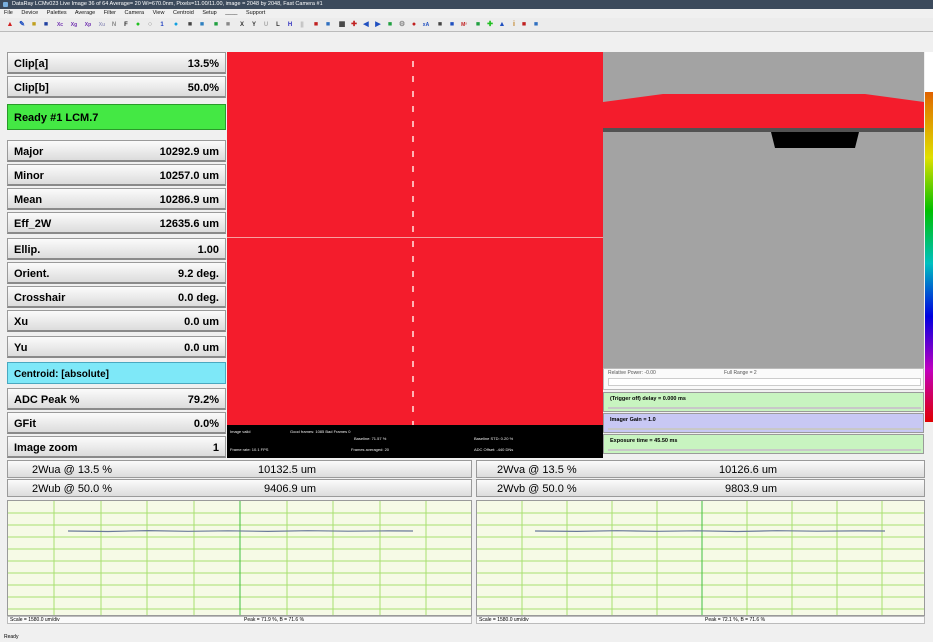  What do you see at coordinates (502, 25) in the screenshot?
I see `person-icon: ▲` at bounding box center [502, 25].